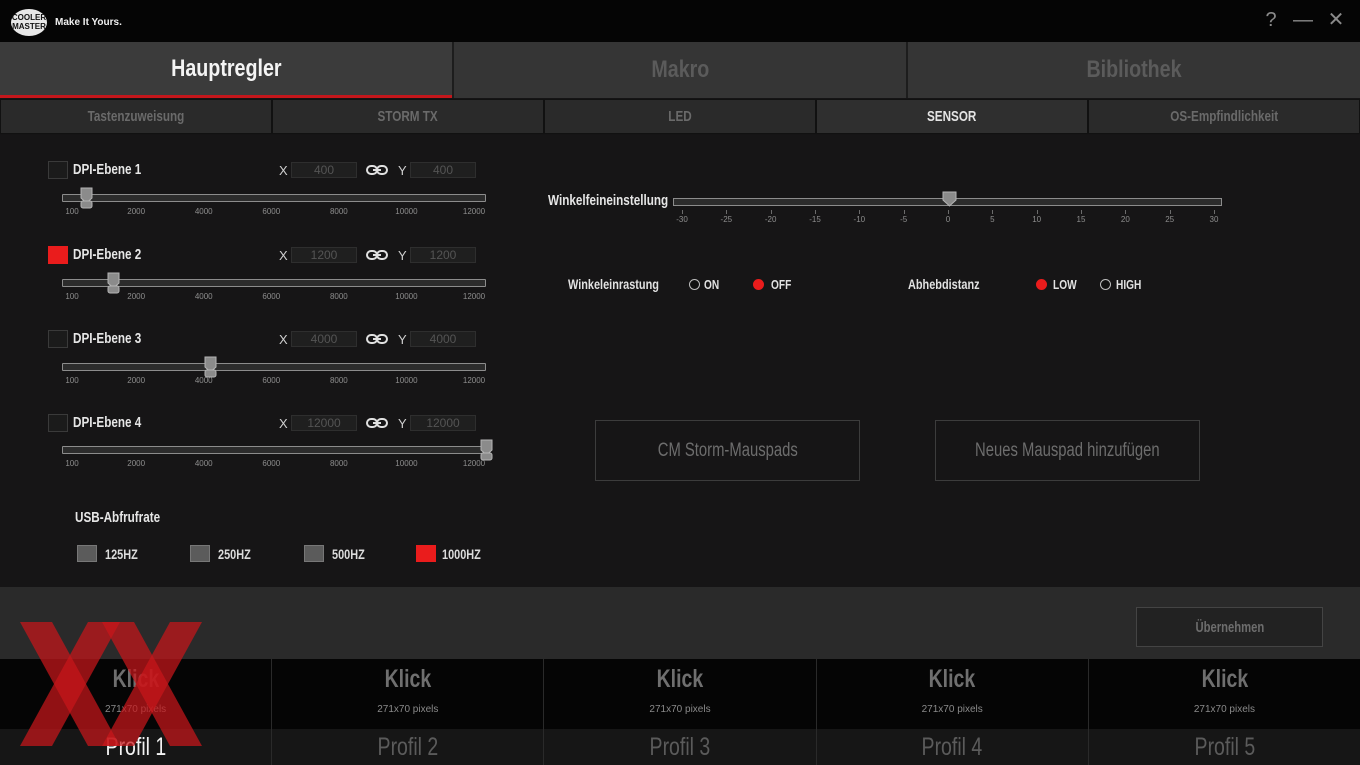 This screenshot has width=1360, height=765. What do you see at coordinates (613, 284) in the screenshot?
I see `angle-snapping-title: Winkeleinrastung` at bounding box center [613, 284].